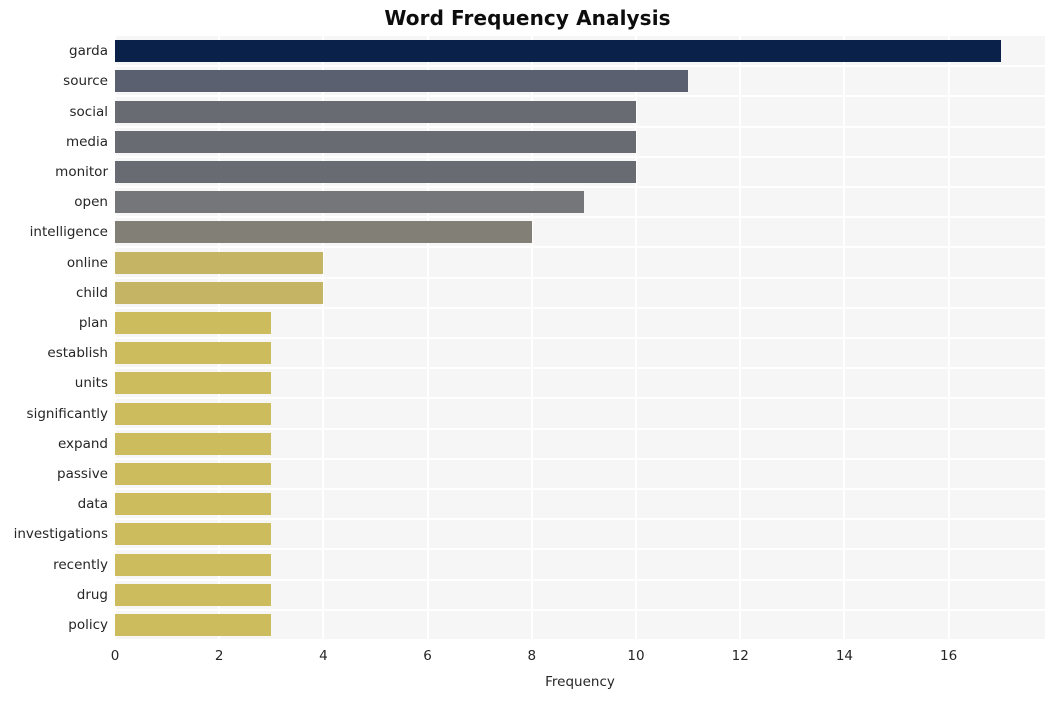 This screenshot has width=1055, height=701. I want to click on x-axis-title: Frequency, so click(580, 682).